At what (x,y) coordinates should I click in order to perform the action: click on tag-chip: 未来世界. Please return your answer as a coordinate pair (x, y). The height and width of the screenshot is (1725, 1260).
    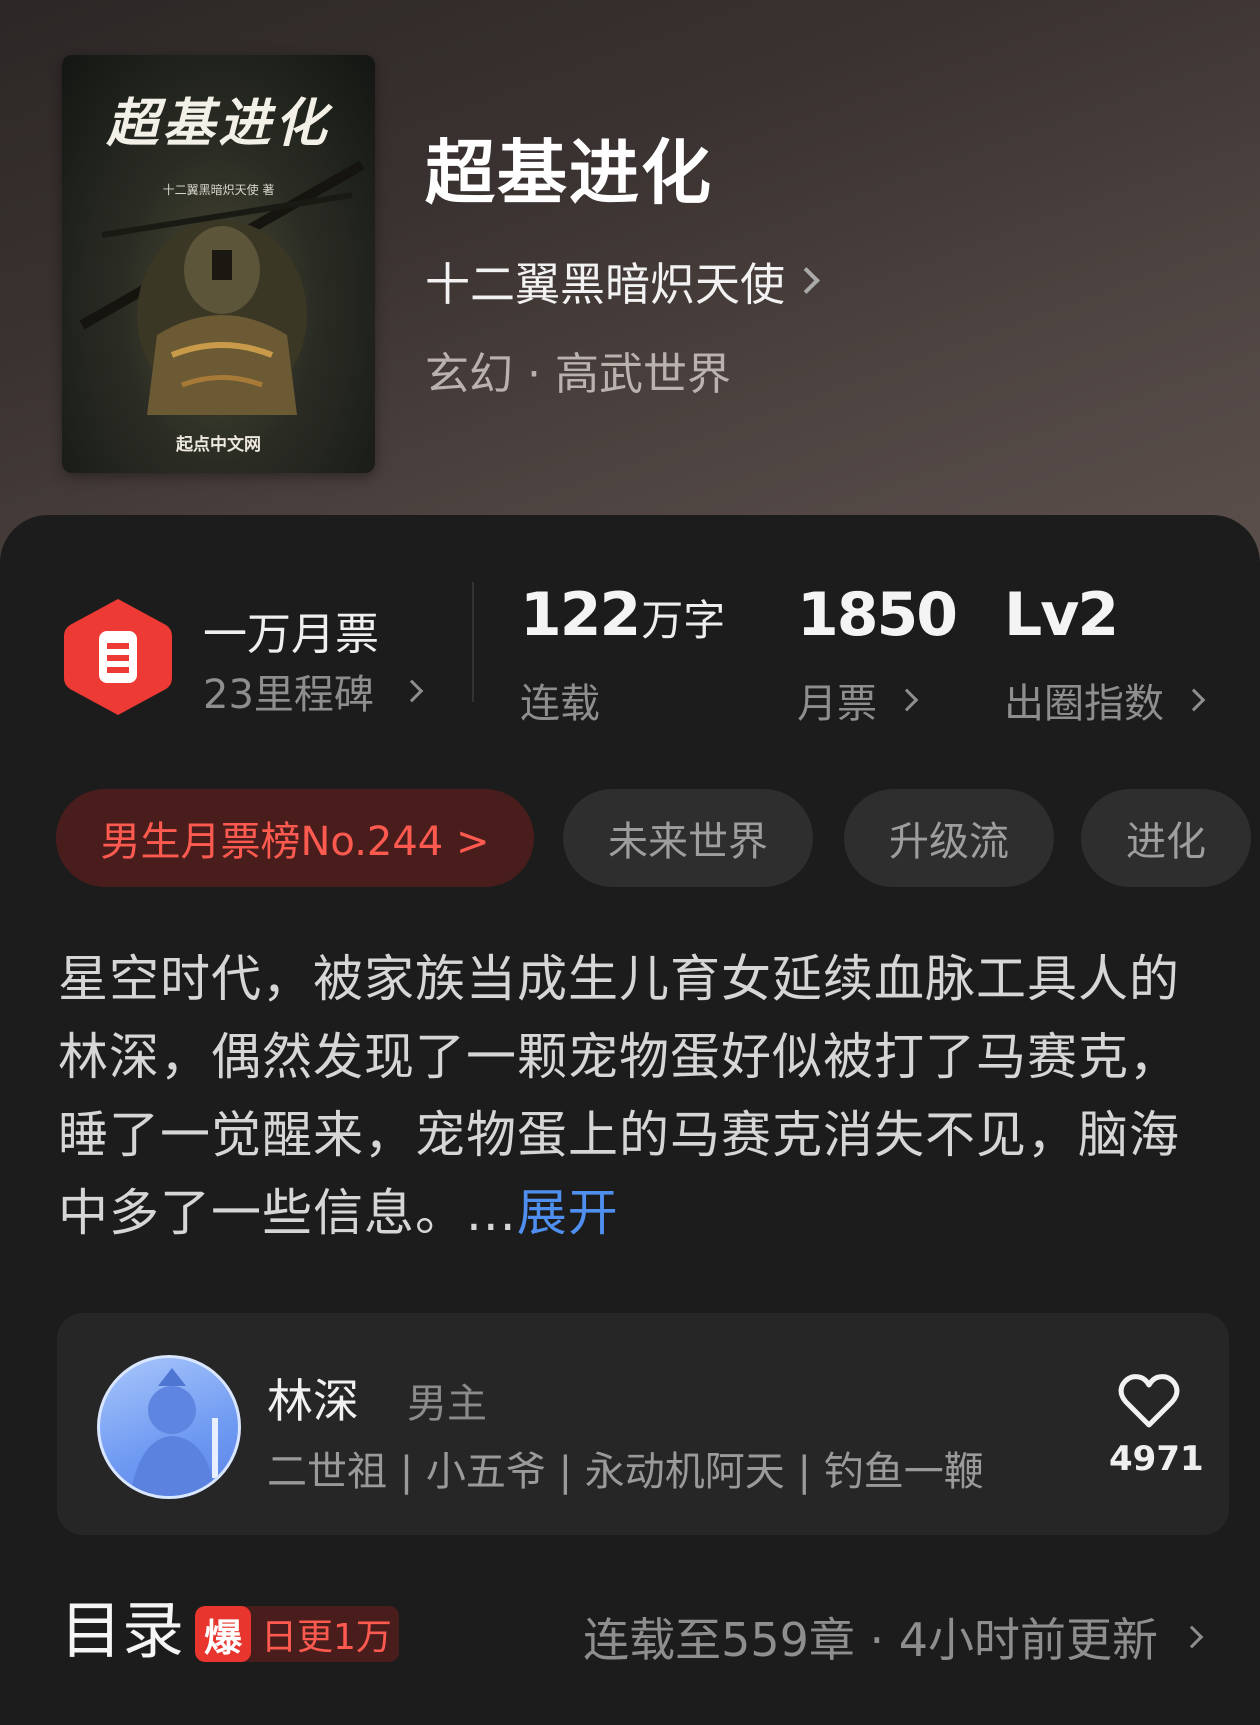
    Looking at the image, I should click on (688, 838).